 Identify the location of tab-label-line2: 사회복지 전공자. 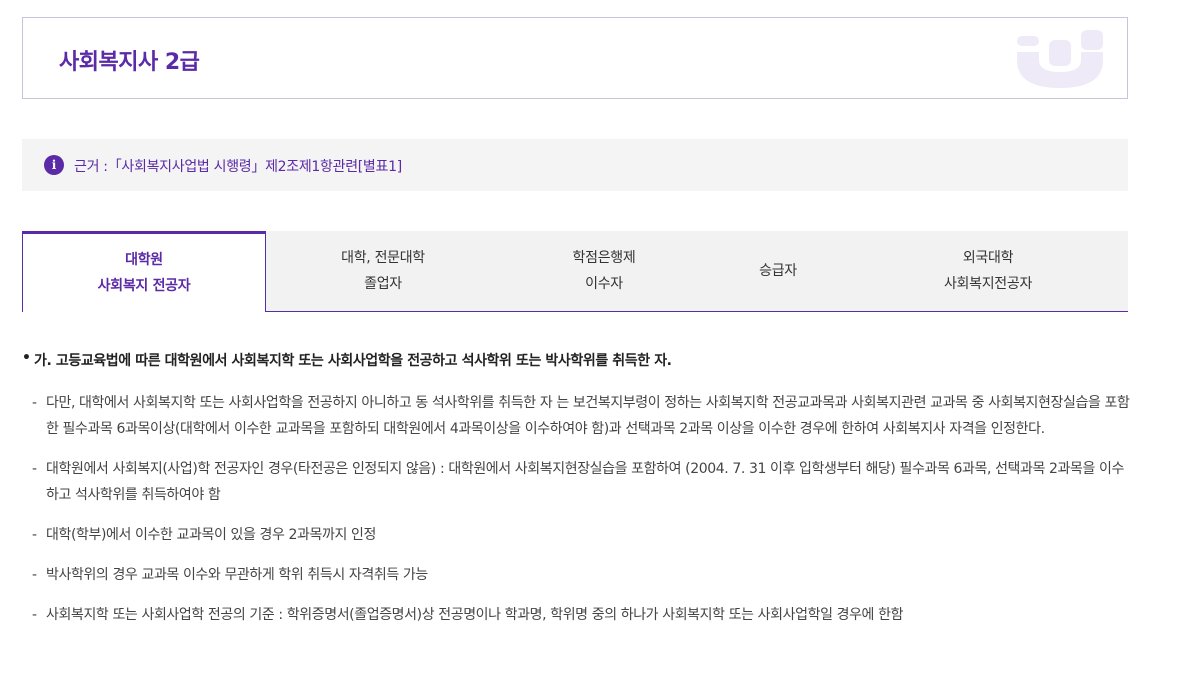
(144, 286).